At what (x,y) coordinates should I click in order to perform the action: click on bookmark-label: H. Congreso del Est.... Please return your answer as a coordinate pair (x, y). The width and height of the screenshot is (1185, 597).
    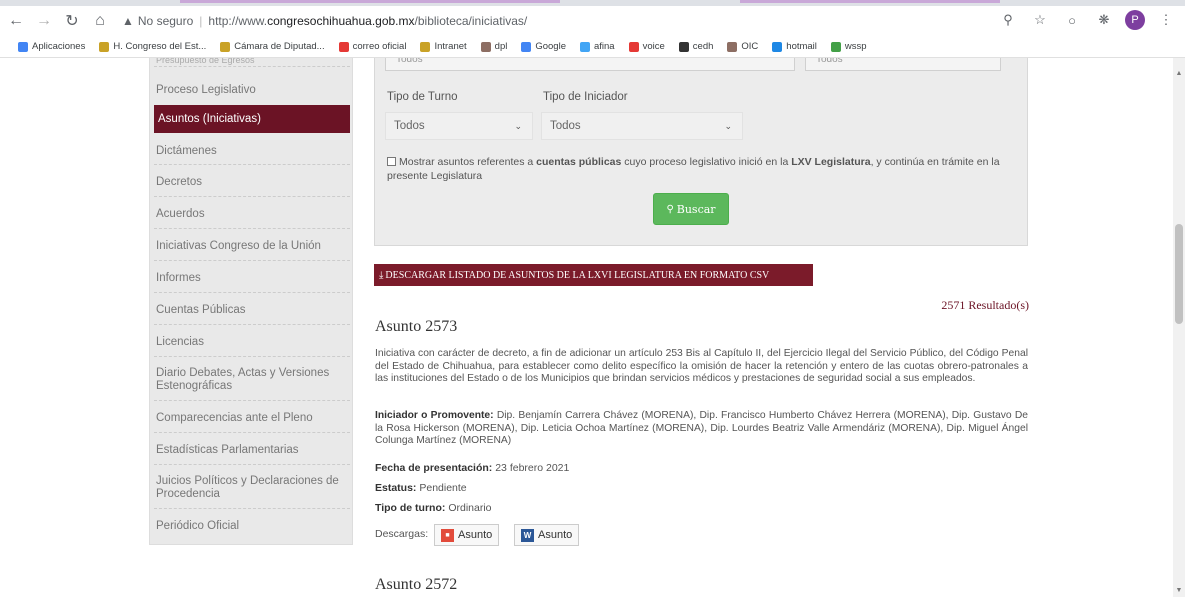
    Looking at the image, I should click on (160, 46).